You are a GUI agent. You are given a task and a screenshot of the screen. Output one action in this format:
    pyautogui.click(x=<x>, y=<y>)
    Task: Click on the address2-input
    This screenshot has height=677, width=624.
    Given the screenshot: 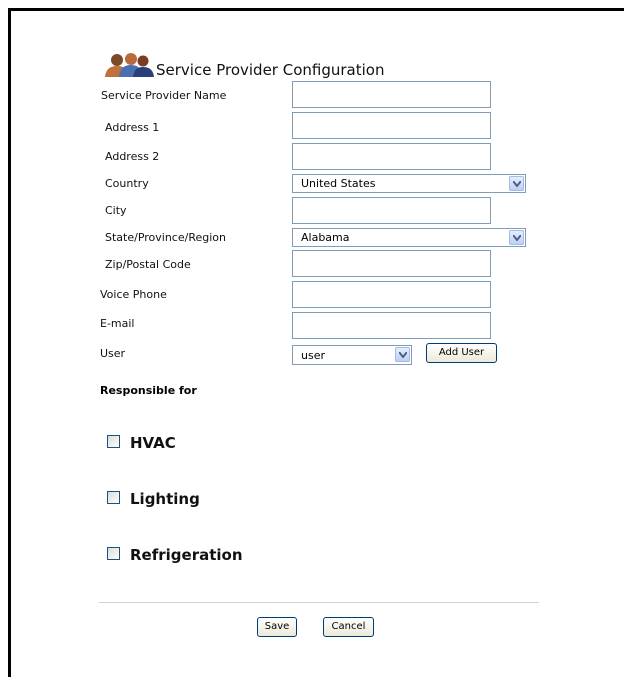 What is the action you would take?
    pyautogui.click(x=391, y=156)
    